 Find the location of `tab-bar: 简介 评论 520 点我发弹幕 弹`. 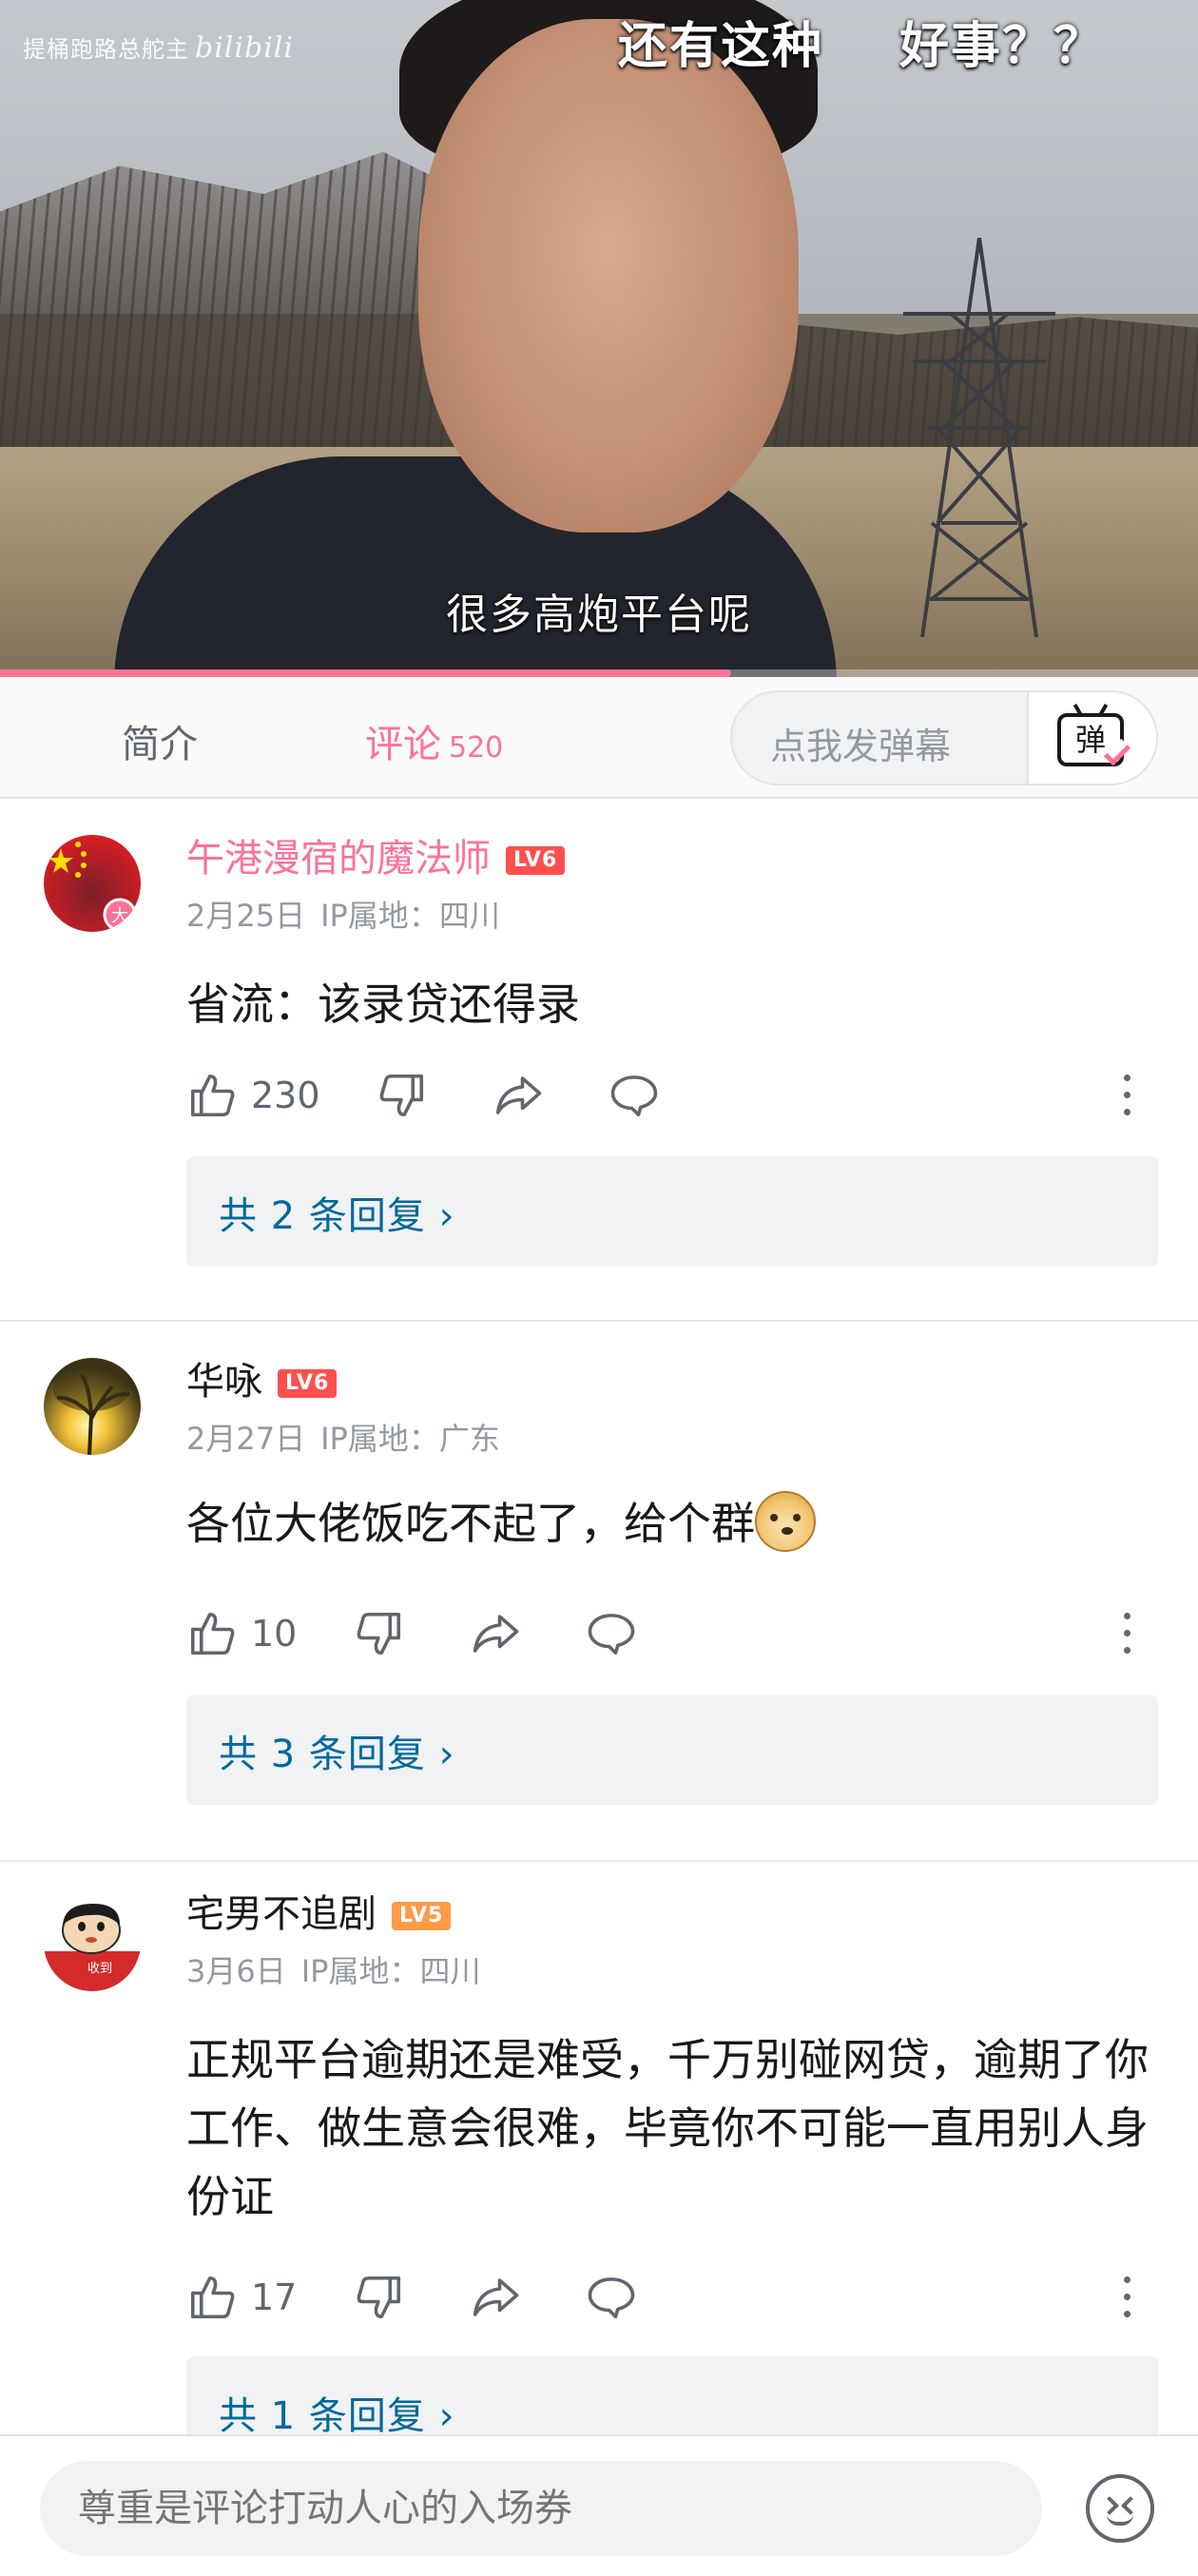

tab-bar: 简介 评论 520 点我发弹幕 弹 is located at coordinates (599, 738).